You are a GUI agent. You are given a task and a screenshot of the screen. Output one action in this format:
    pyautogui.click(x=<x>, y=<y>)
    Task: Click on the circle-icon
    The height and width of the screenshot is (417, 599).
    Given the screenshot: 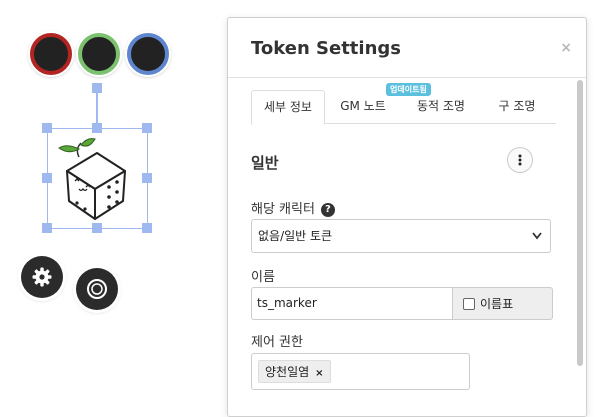 What is the action you would take?
    pyautogui.click(x=97, y=289)
    